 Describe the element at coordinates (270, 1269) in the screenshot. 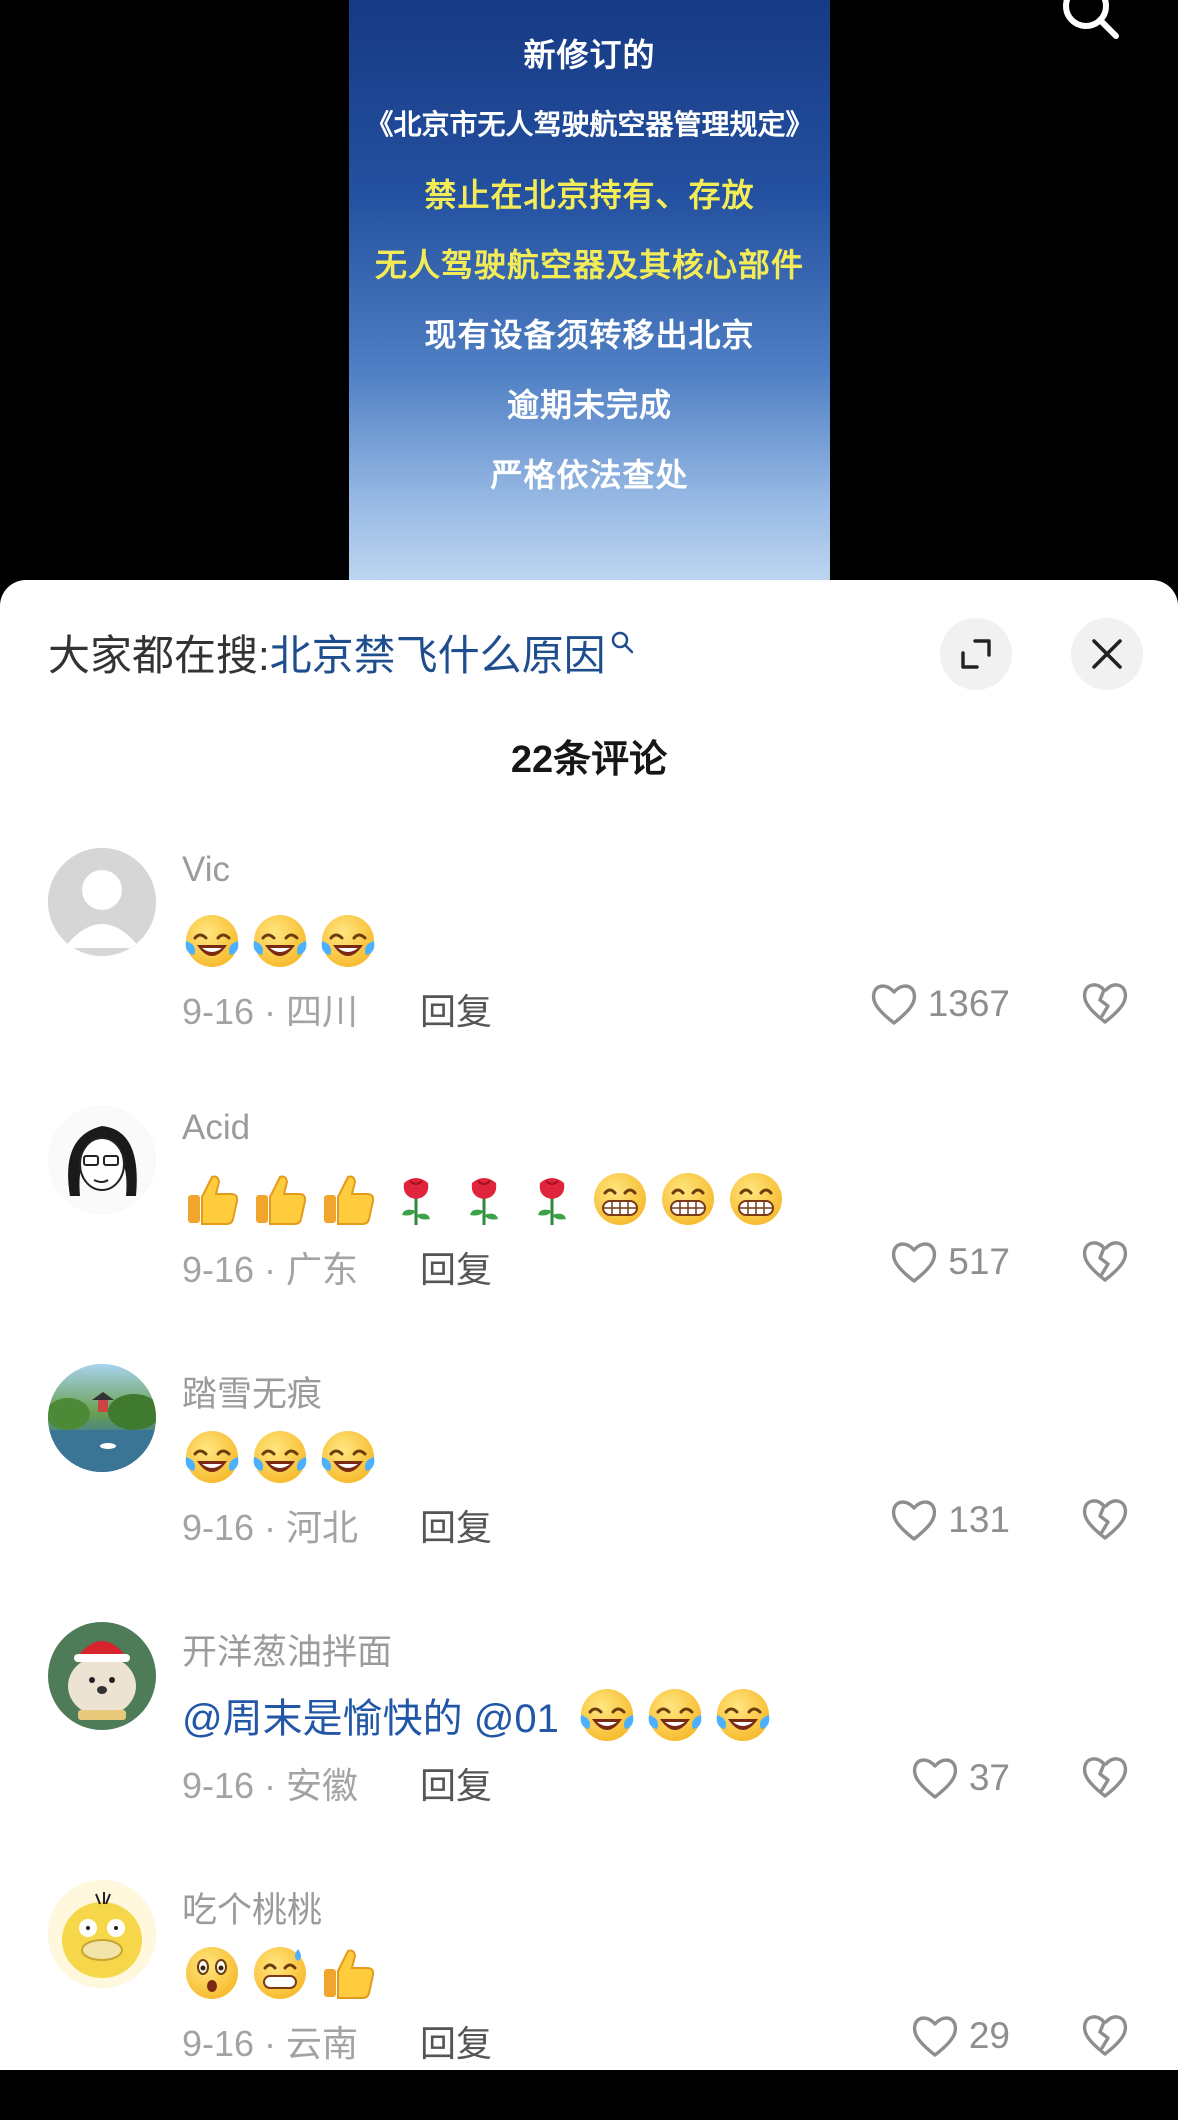

I see `comment-meta: 9-16 · 广东` at that location.